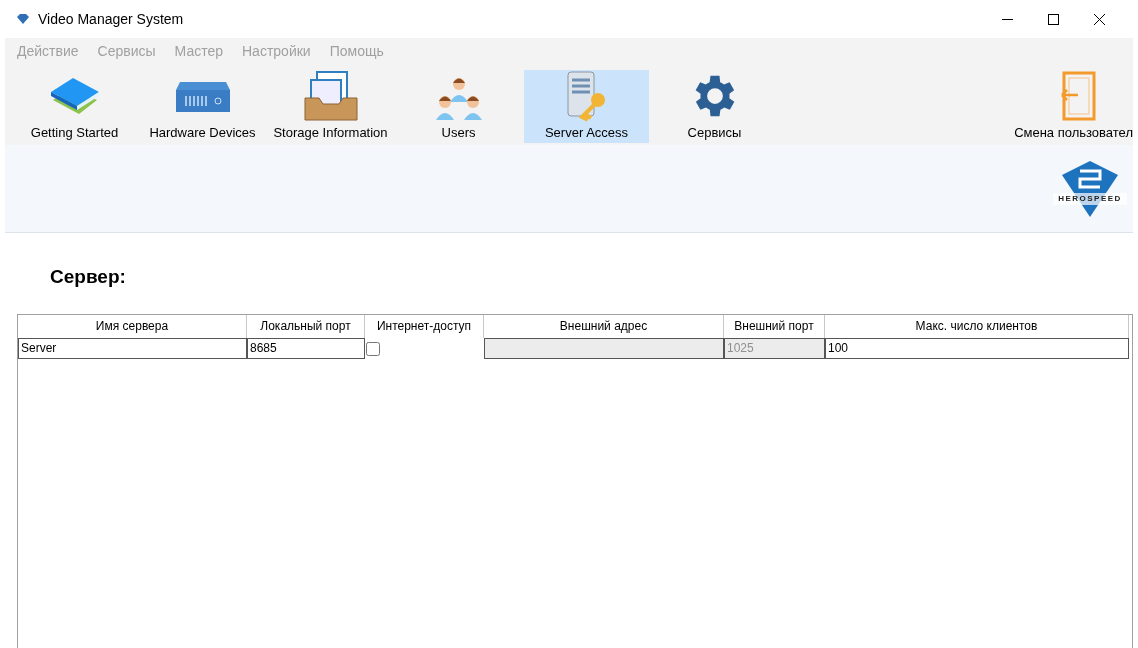  What do you see at coordinates (202, 106) in the screenshot?
I see `toolbar-button: Hardware Devices` at bounding box center [202, 106].